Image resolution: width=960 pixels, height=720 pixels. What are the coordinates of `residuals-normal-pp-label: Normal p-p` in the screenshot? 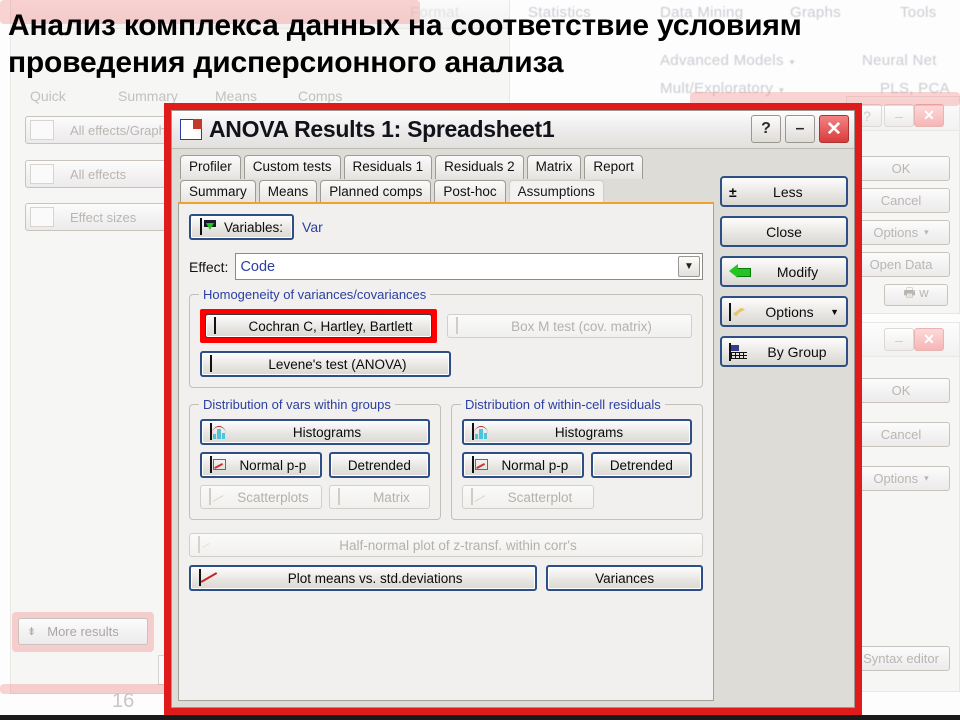 It's located at (535, 465).